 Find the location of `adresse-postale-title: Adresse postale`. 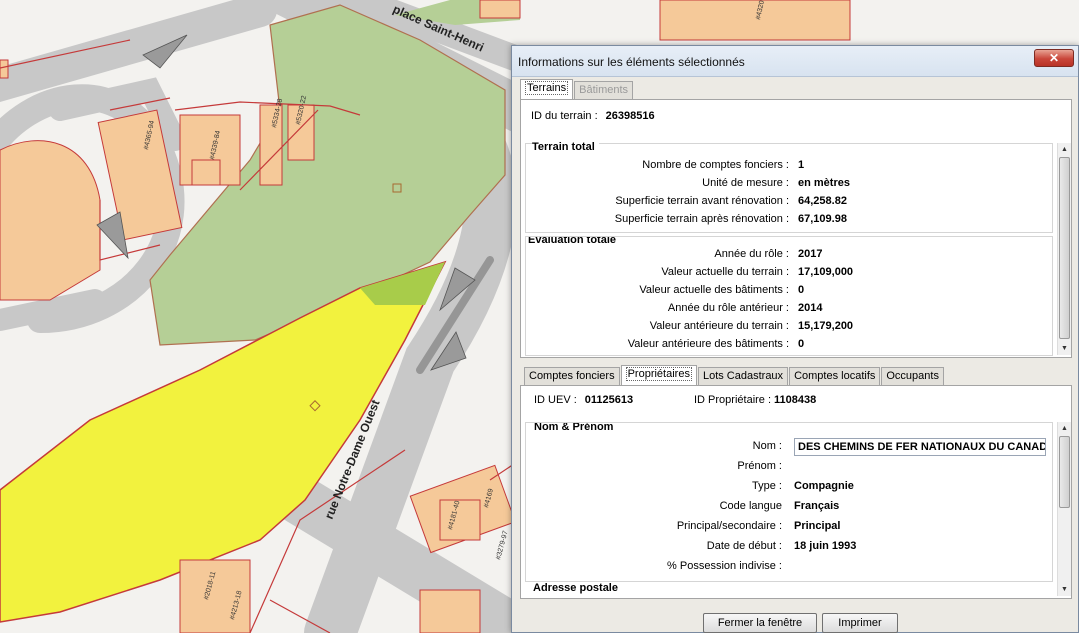

adresse-postale-title: Adresse postale is located at coordinates (577, 588).